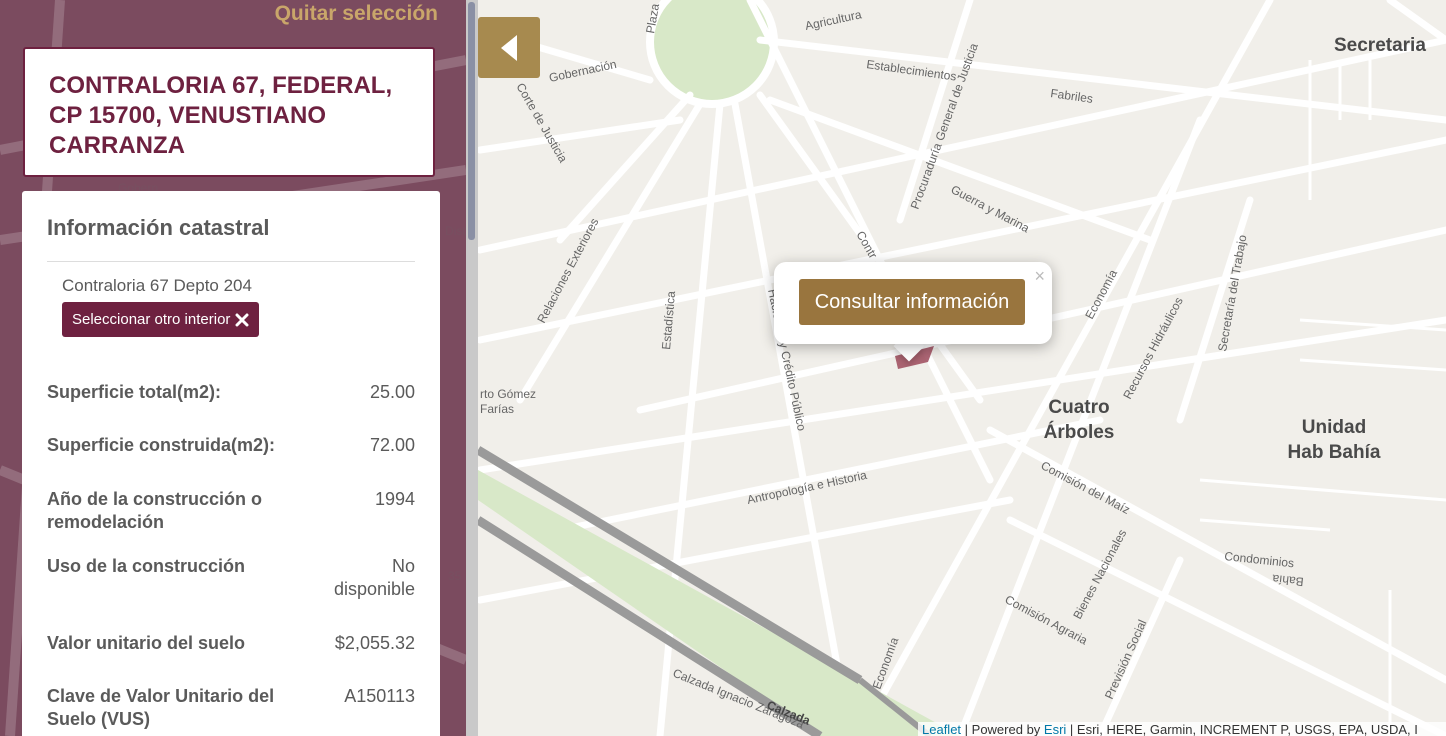 This screenshot has height=736, width=1446. Describe the element at coordinates (151, 319) in the screenshot. I see `select-other-interior-label: Seleccionar otro interior` at that location.